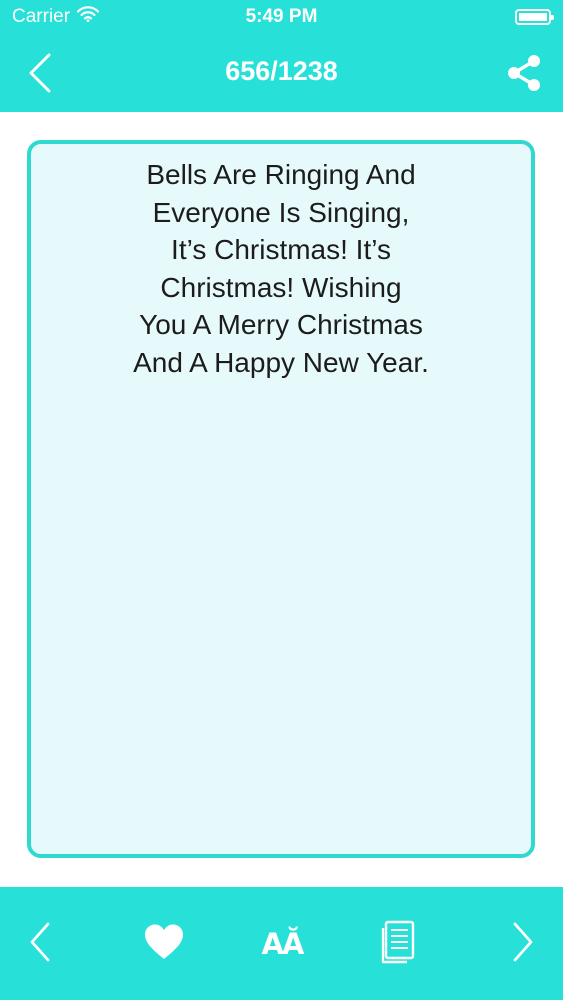 The height and width of the screenshot is (1000, 563). I want to click on font-size-button: AĂ, so click(282, 944).